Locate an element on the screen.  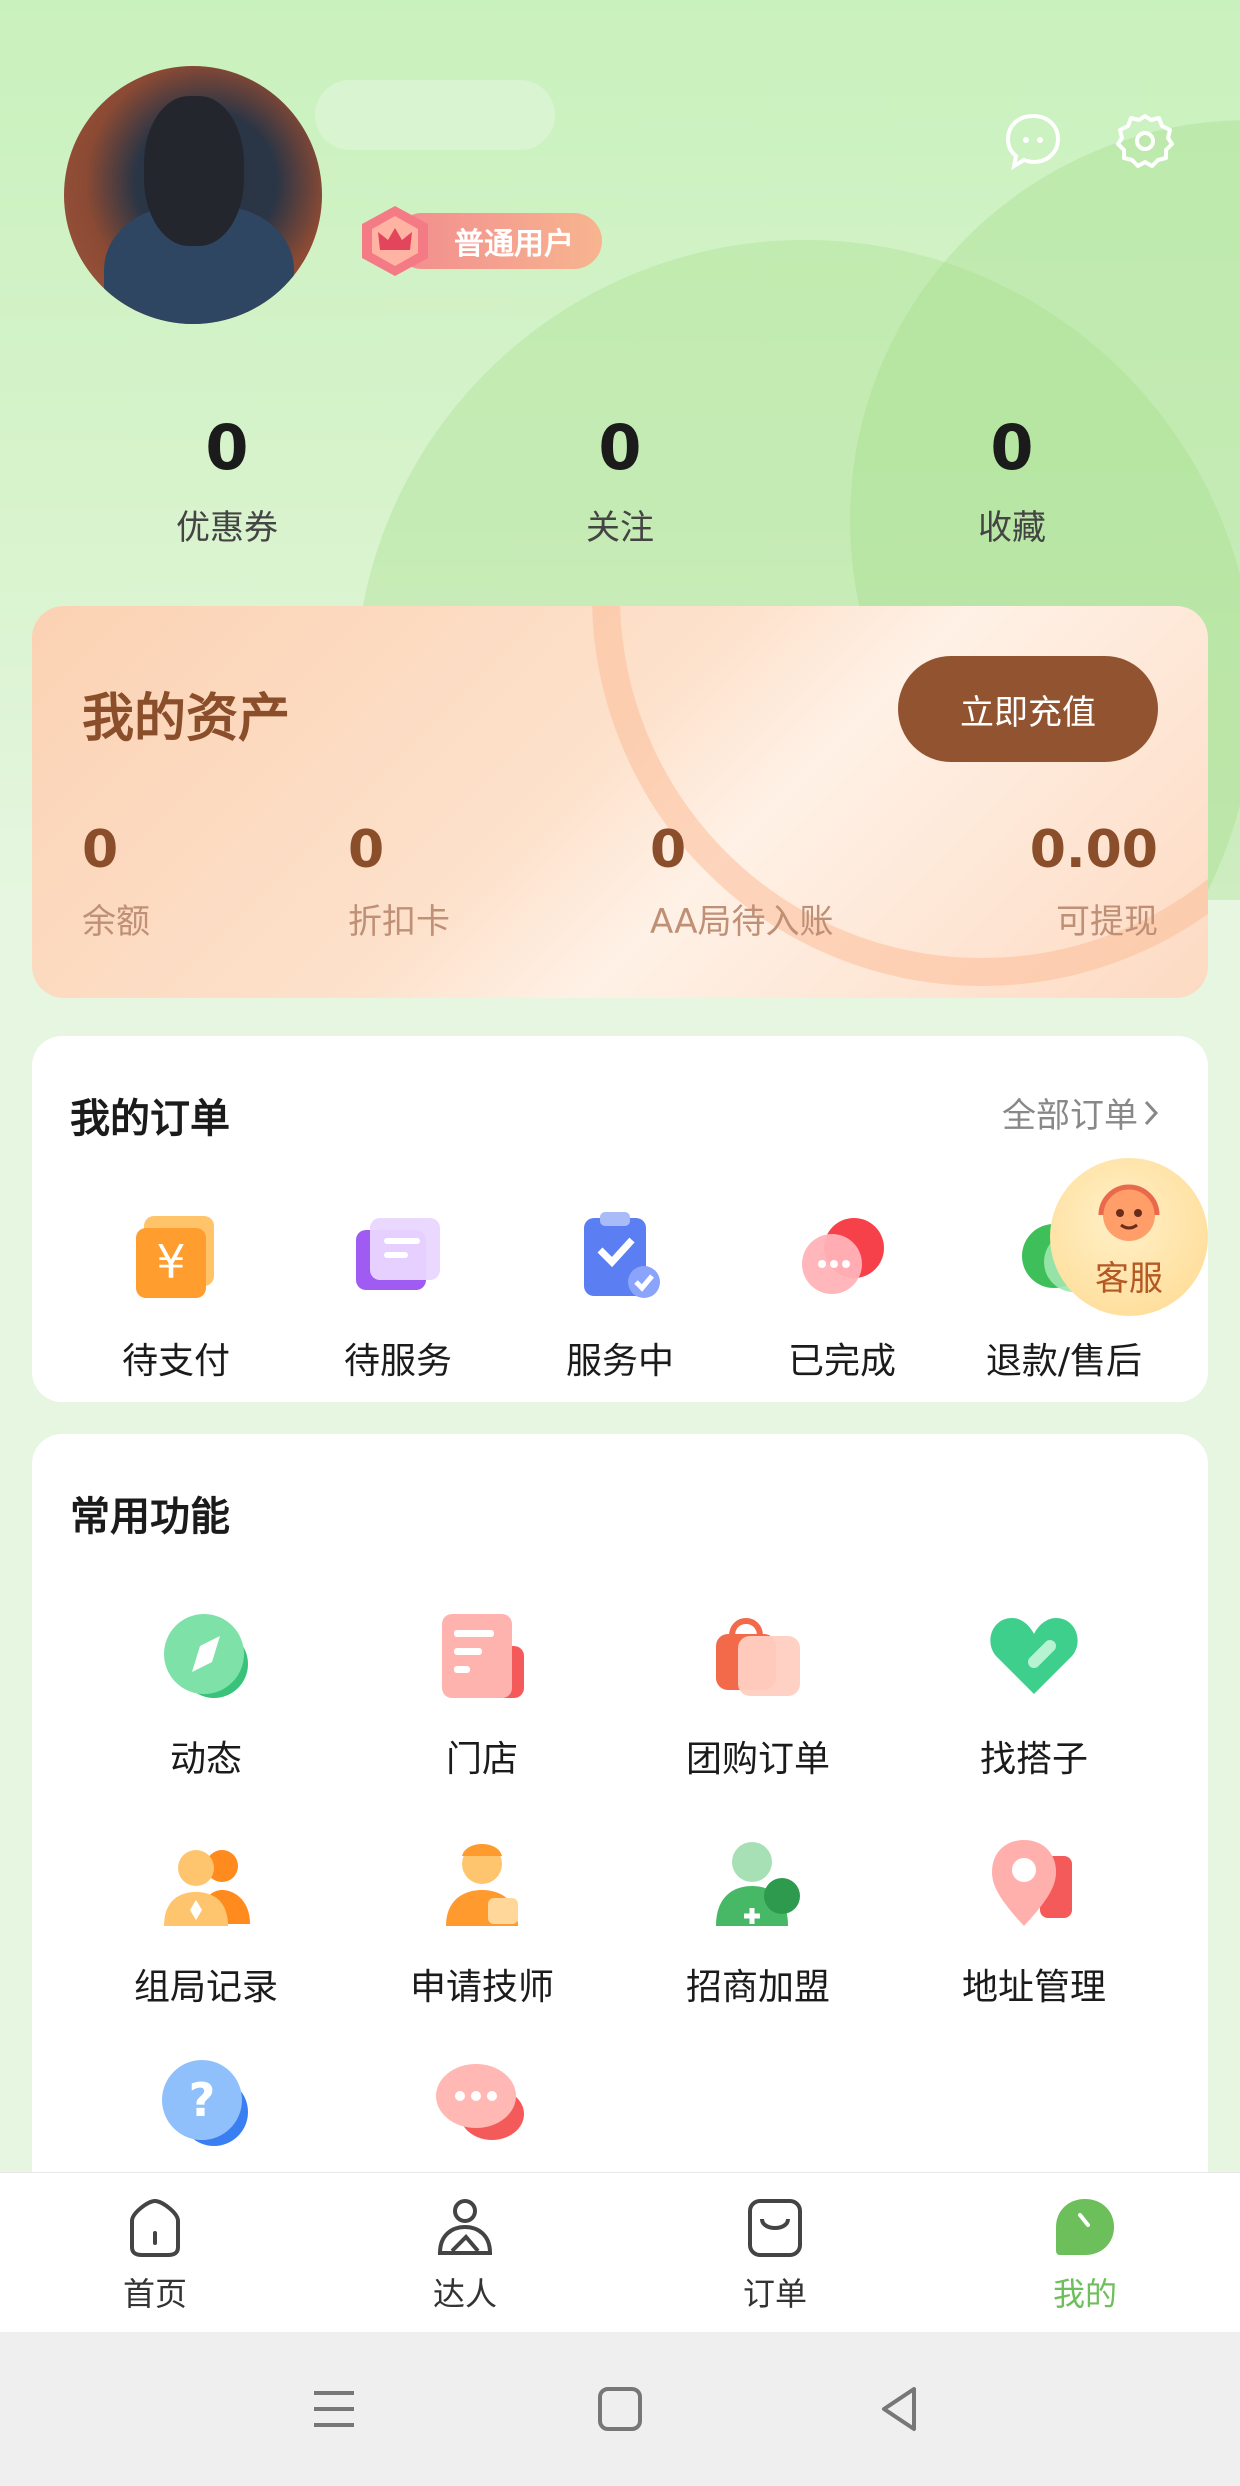
order-label: 待支付 is located at coordinates (175, 1361).